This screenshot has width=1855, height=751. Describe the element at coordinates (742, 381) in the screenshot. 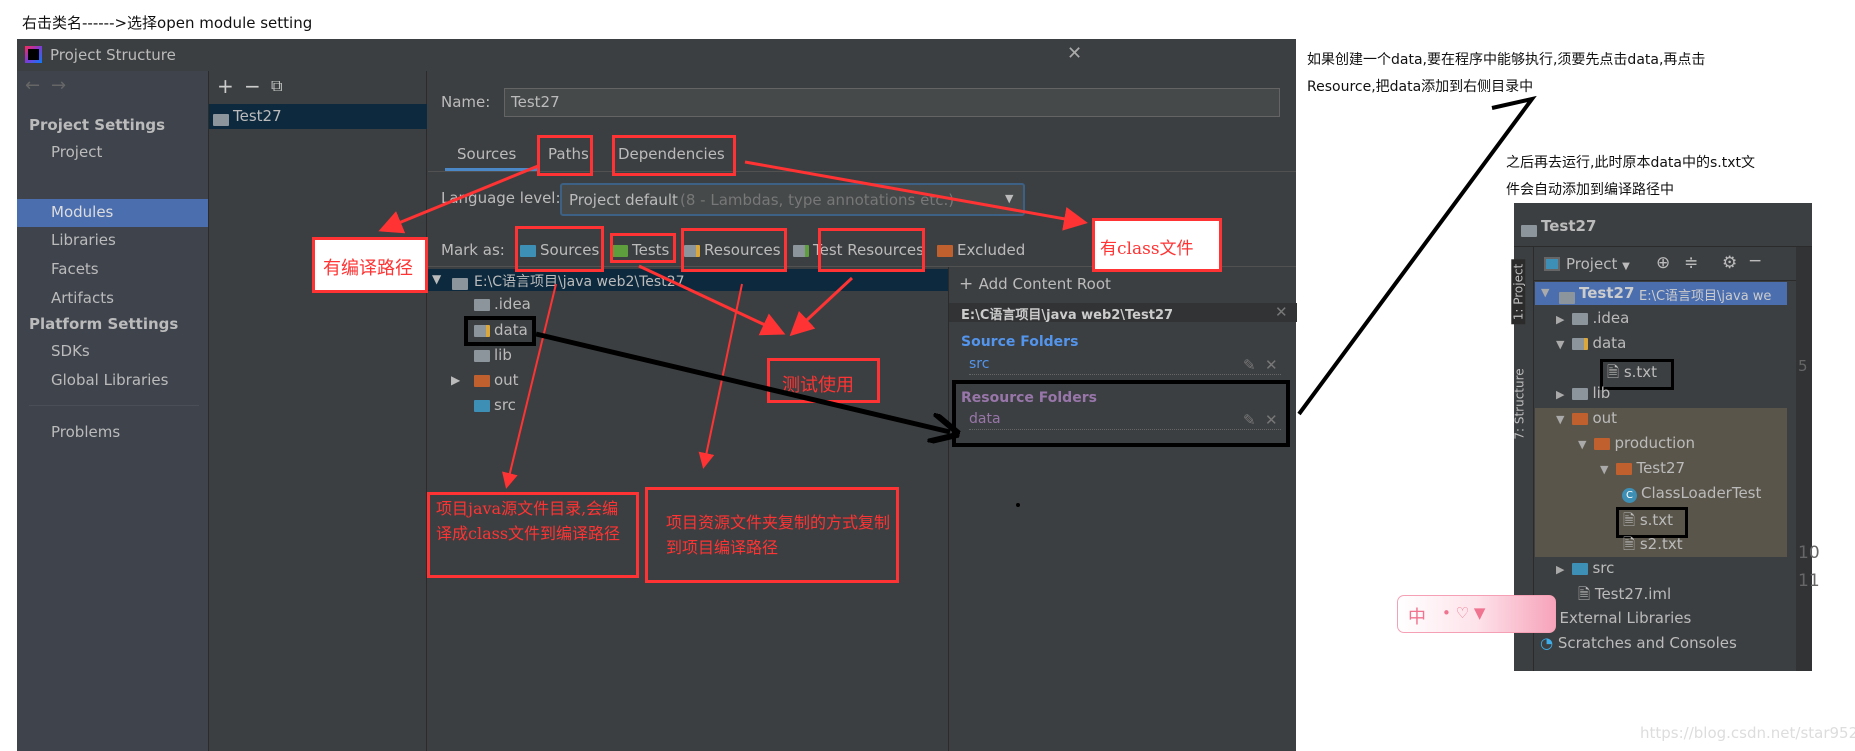

I see `arrow-data-to-resource-folders` at that location.